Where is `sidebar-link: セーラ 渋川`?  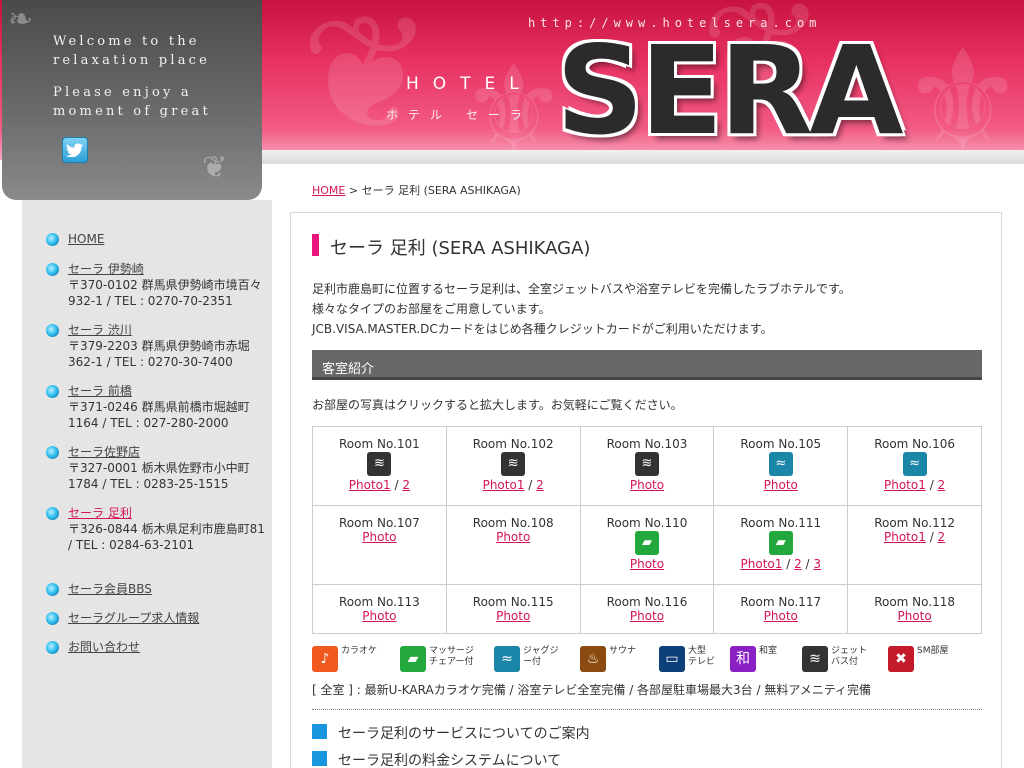 sidebar-link: セーラ 渋川 is located at coordinates (168, 330).